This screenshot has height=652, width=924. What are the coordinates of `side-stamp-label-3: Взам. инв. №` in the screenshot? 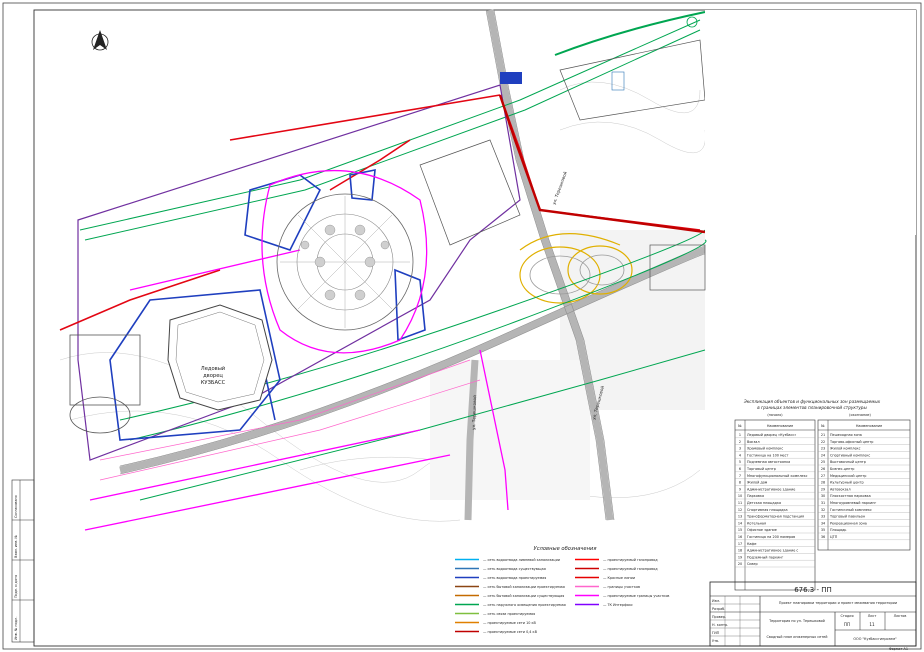 It's located at (16, 546).